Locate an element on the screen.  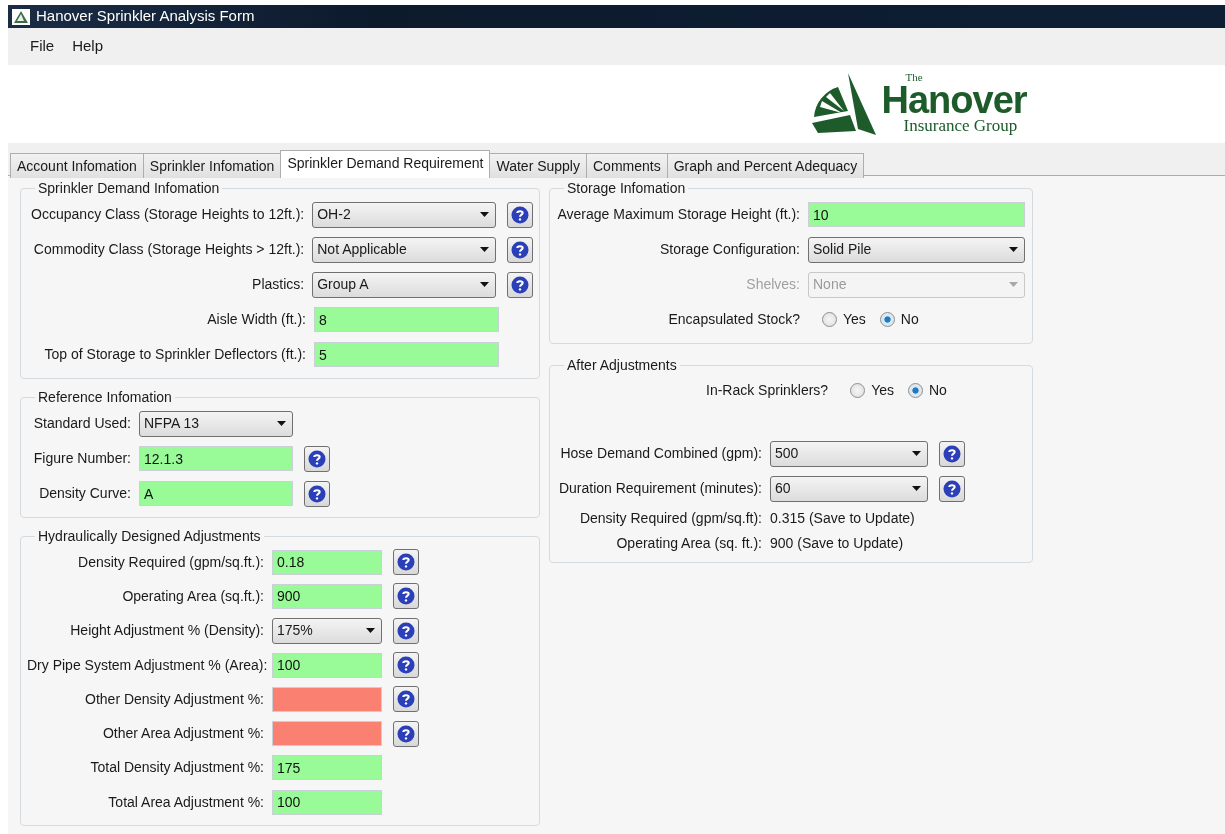
readout-value: 0.315 (Save to Update) is located at coordinates (842, 518).